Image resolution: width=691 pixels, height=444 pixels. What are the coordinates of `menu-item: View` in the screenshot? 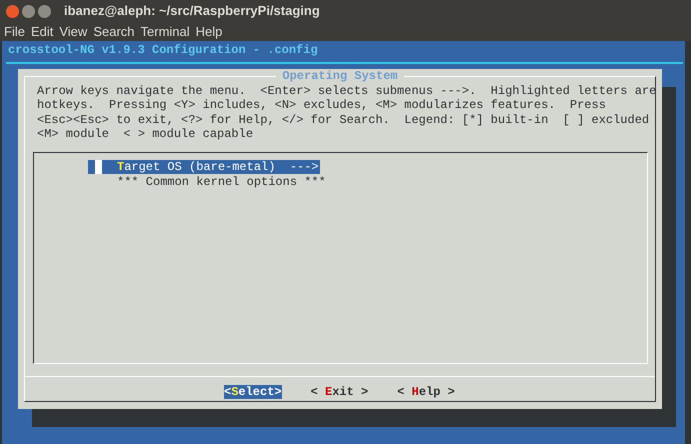 It's located at (73, 32).